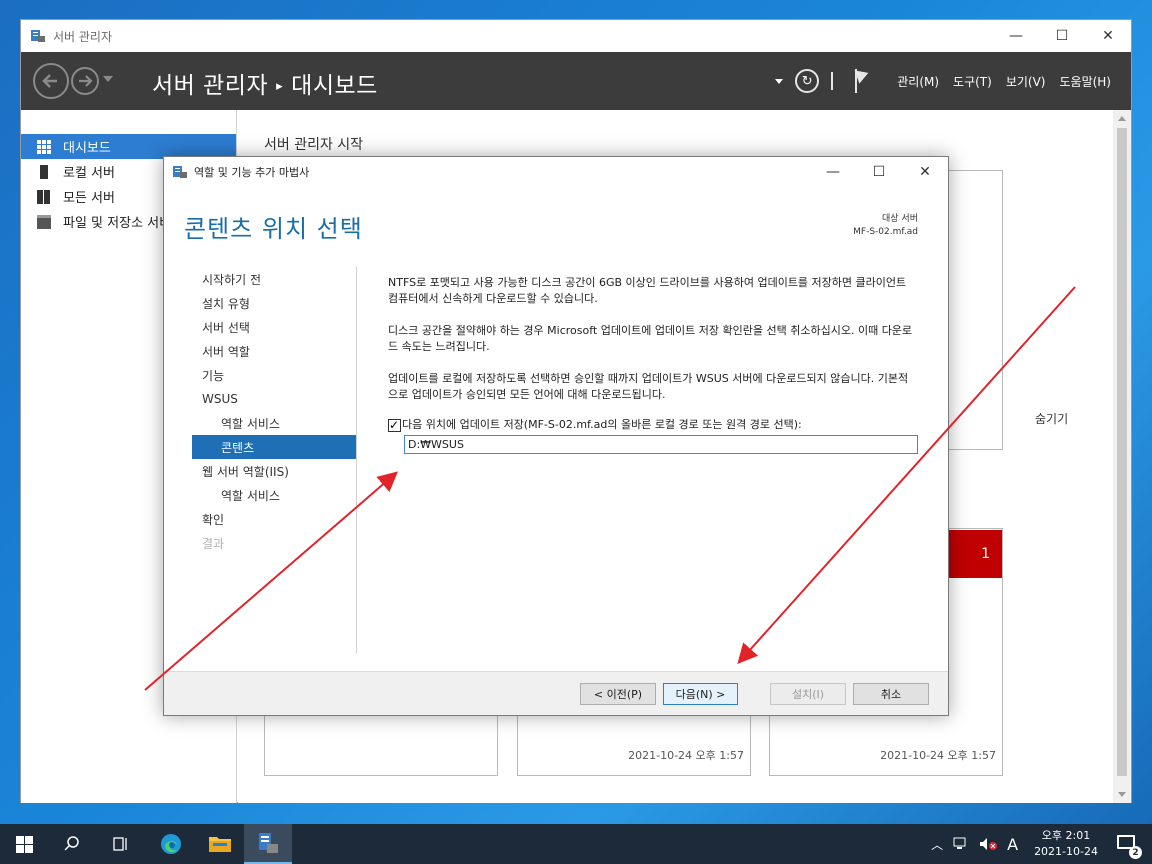 The height and width of the screenshot is (864, 1152). I want to click on system-tray: ︿ A 오후 2:01 2021-10-24 2, so click(1041, 844).